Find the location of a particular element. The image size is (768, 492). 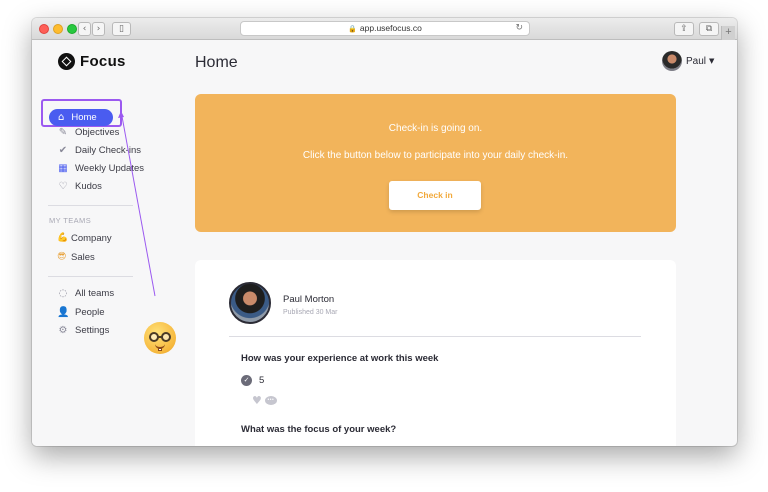

answer-row: ✓ 5 is located at coordinates (252, 380).